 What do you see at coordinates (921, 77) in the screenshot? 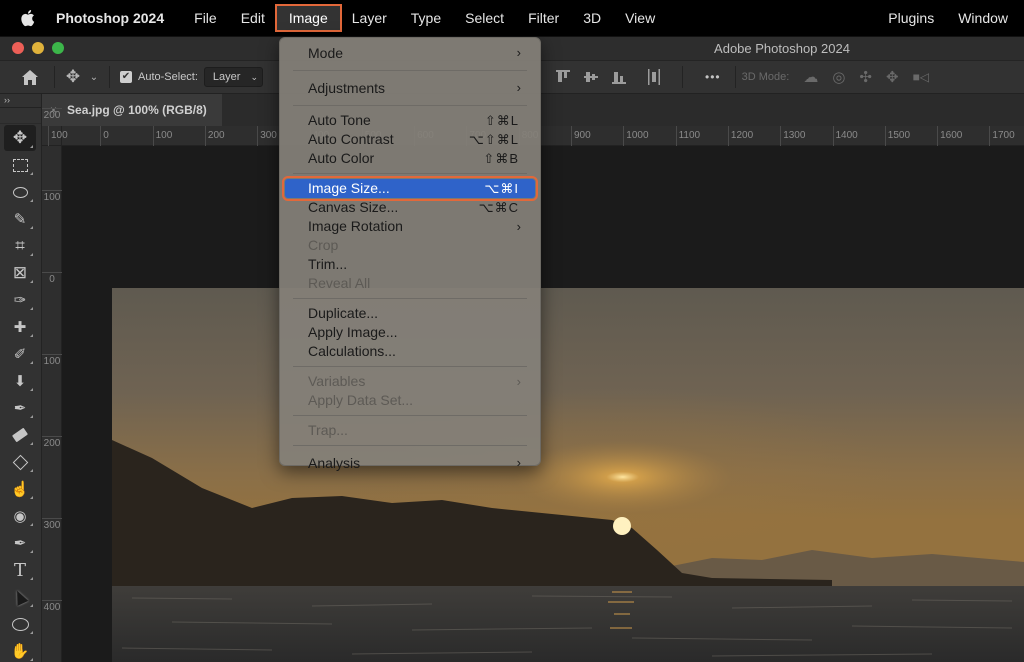
I see `camera-icon: ■◁` at bounding box center [921, 77].